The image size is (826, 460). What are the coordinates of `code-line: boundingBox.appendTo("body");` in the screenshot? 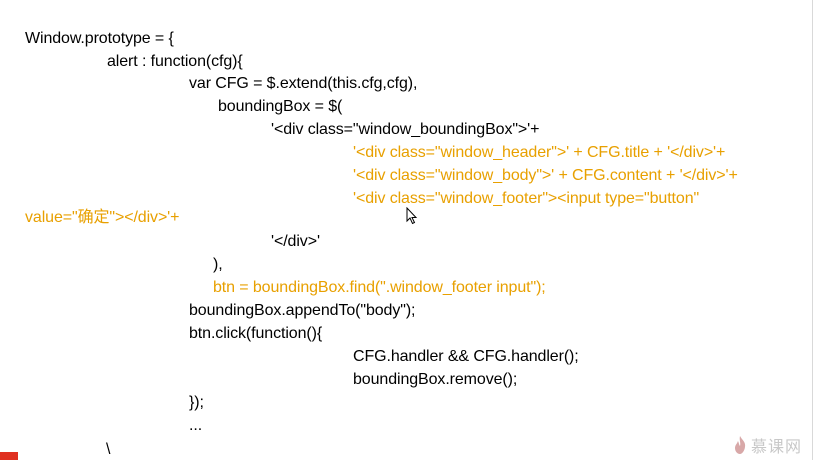 It's located at (302, 310).